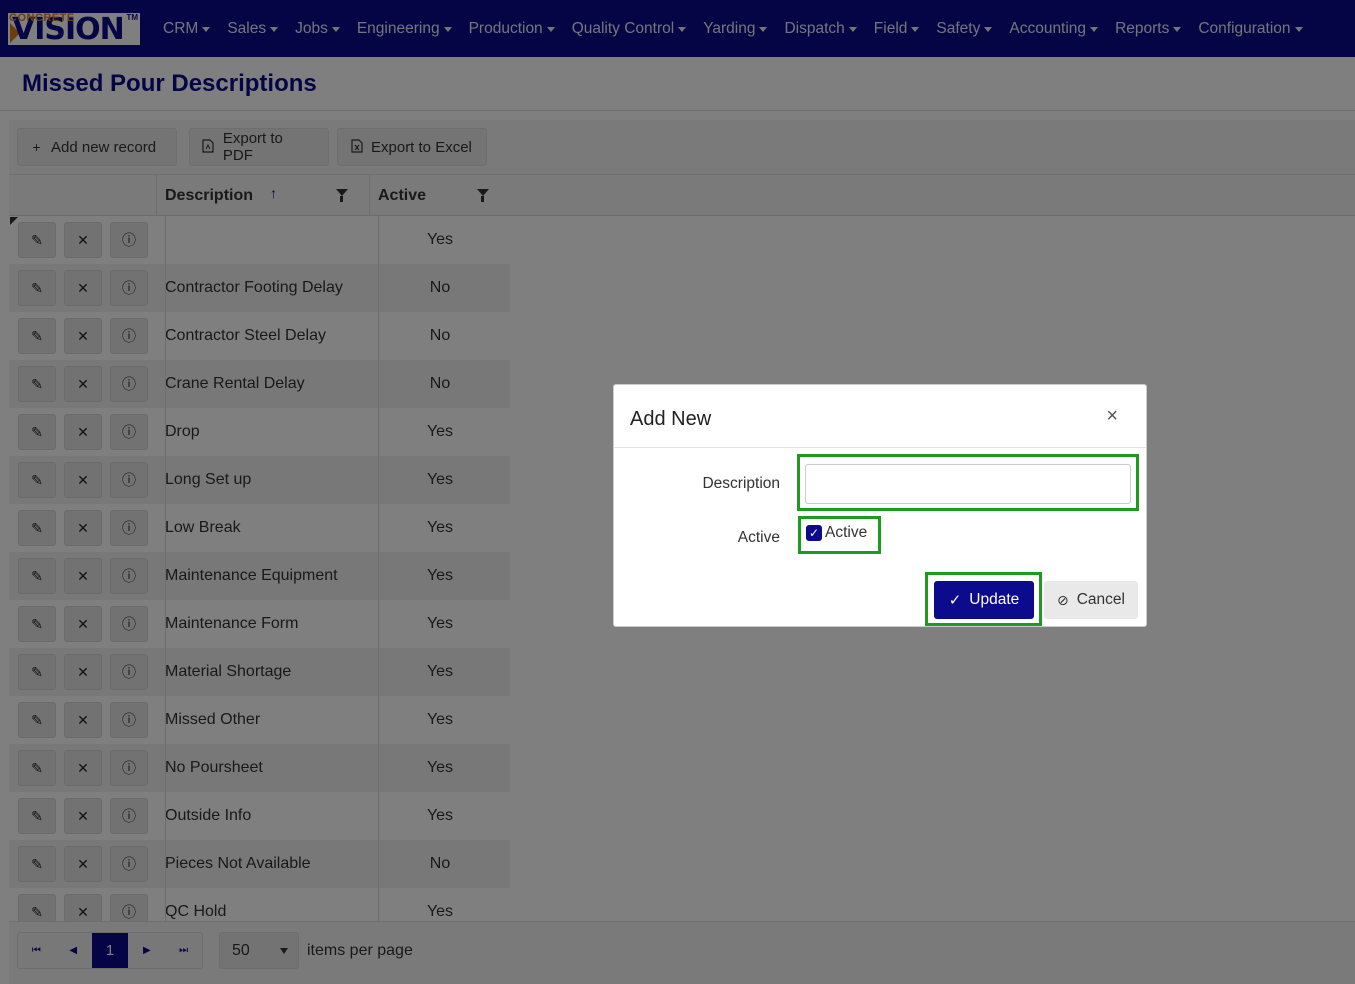  I want to click on description-field-label: Description, so click(741, 483).